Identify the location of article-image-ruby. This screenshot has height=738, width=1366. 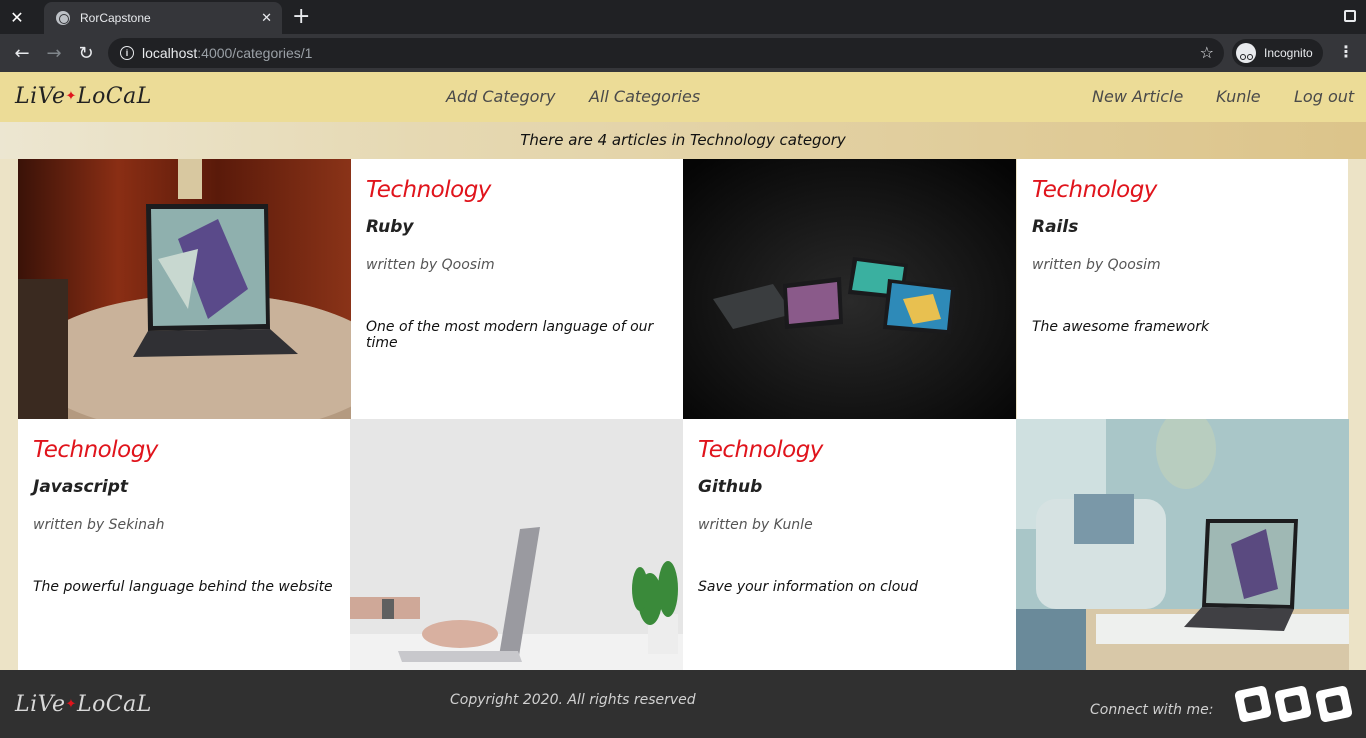
(184, 289).